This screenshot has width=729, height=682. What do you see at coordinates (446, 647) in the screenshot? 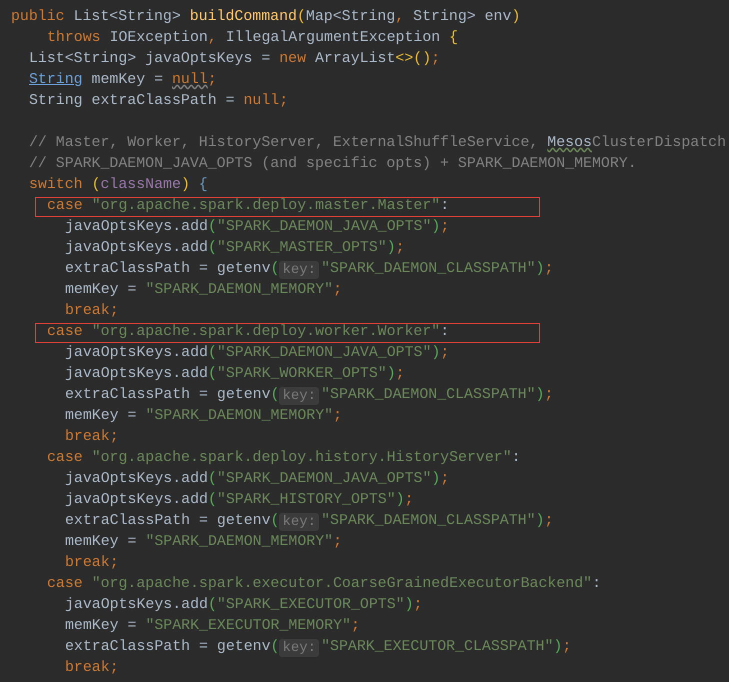
I see `code-text: "SPARK_EXECUTOR_CLASSPATH");` at bounding box center [446, 647].